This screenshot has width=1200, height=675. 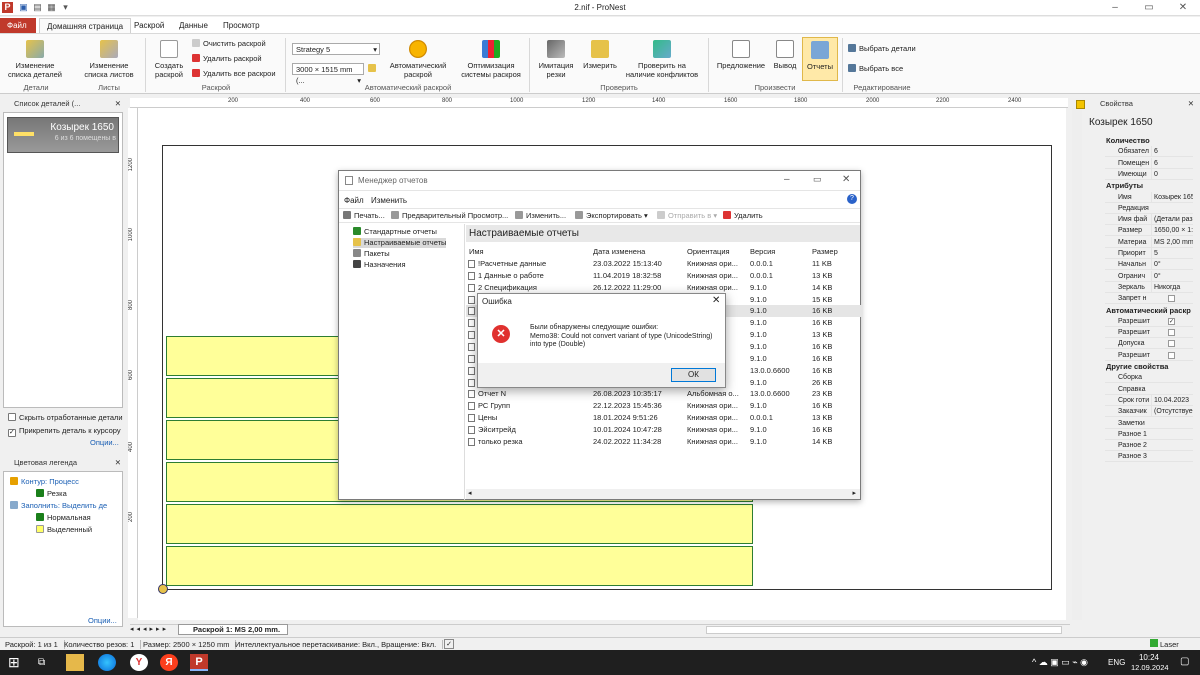 What do you see at coordinates (1149, 8) in the screenshot?
I see `restore-button: ▭` at bounding box center [1149, 8].